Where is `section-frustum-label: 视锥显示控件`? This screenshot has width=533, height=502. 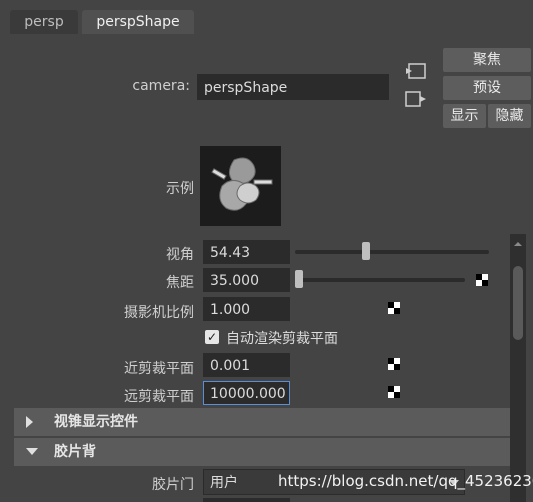
section-frustum-label: 视锥显示控件 is located at coordinates (96, 422).